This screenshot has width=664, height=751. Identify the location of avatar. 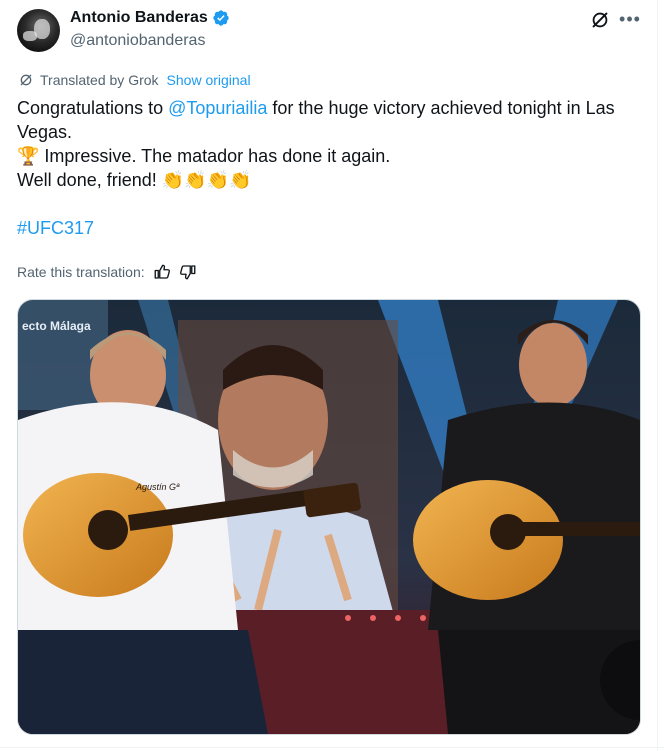
(38, 30).